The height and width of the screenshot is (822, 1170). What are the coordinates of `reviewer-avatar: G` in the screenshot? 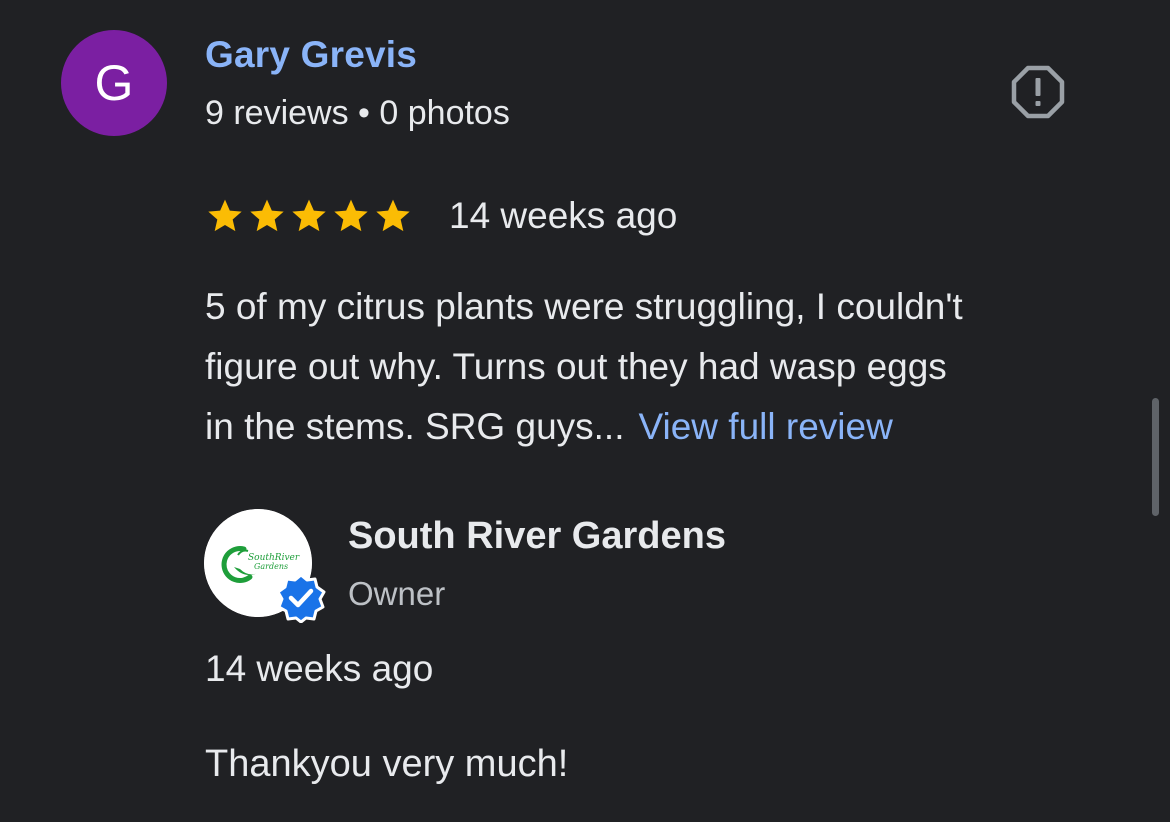 It's located at (114, 83).